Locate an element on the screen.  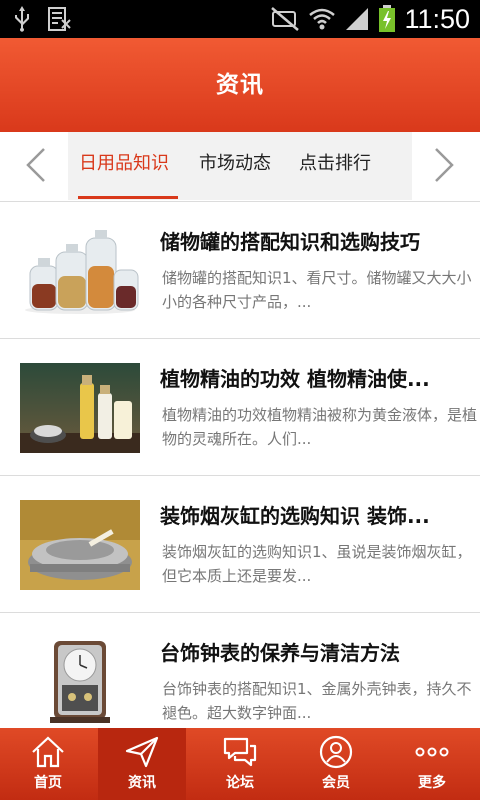
tab-market-news: 市场动态 is located at coordinates (235, 166).